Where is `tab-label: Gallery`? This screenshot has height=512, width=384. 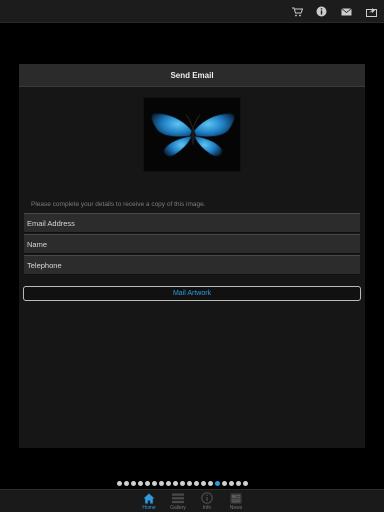
tab-label: Gallery is located at coordinates (178, 508).